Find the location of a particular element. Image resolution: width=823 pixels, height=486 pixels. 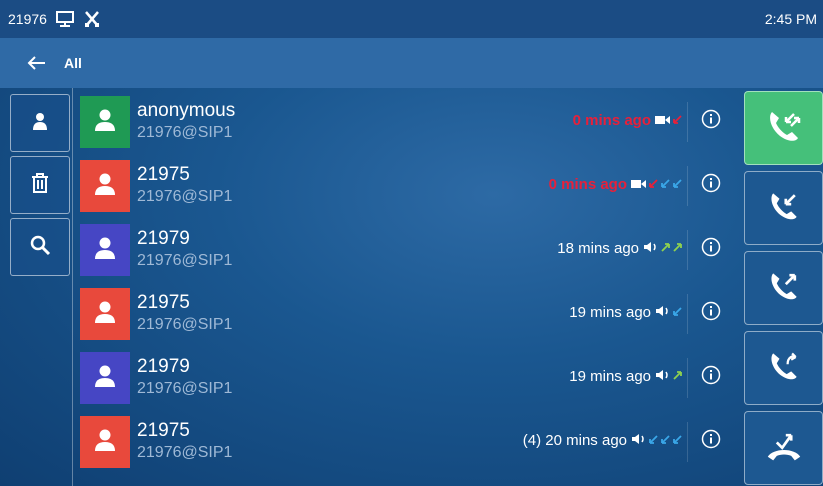

network-disconnected-icon is located at coordinates (92, 19).